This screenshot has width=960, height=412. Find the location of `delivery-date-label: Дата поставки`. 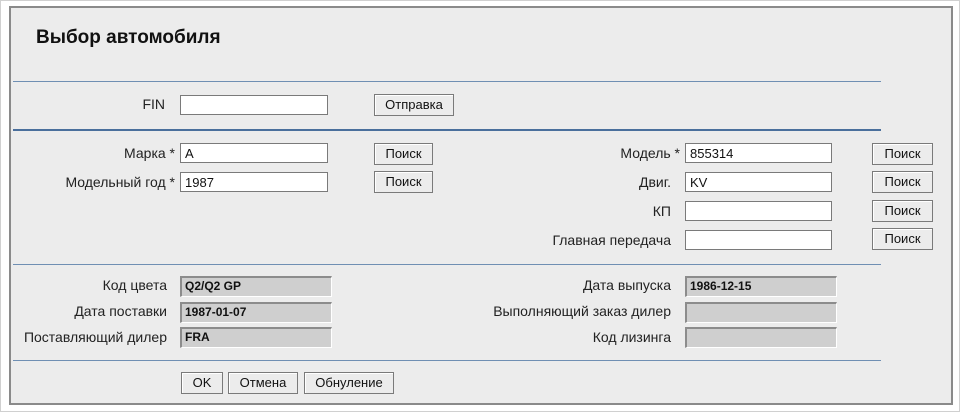

delivery-date-label: Дата поставки is located at coordinates (120, 311).